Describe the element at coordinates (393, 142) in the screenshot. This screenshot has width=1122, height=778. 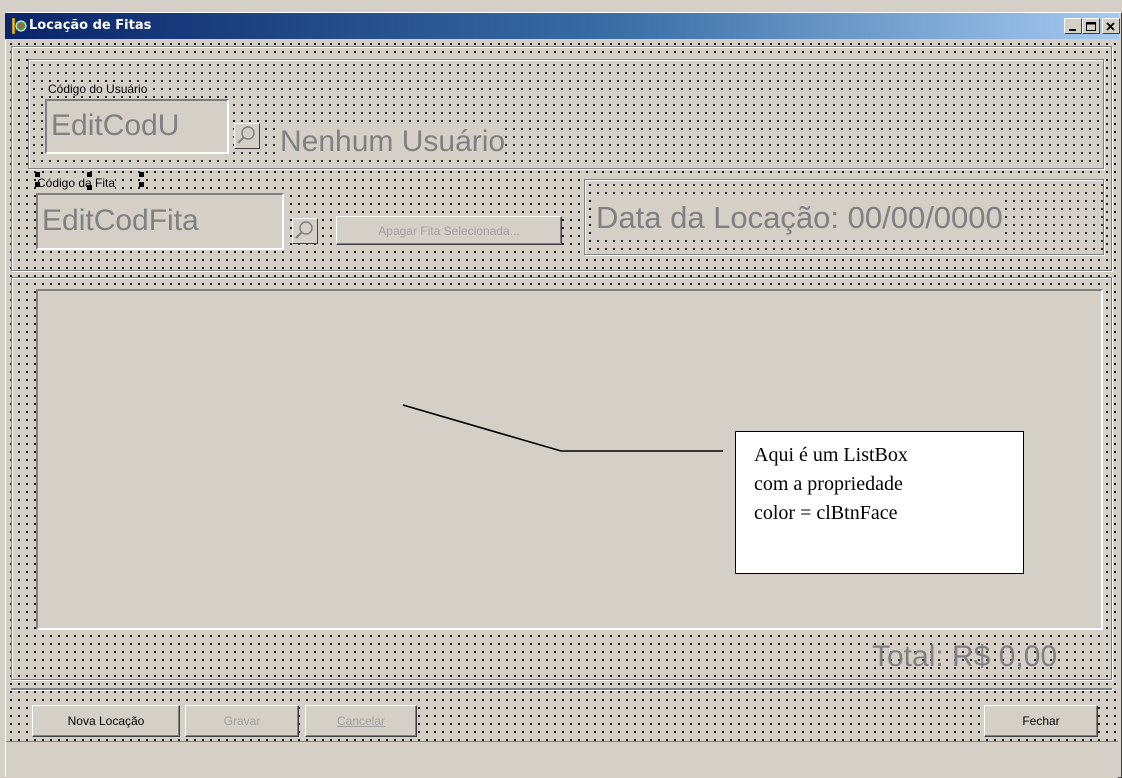
I see `user-name-label: Nenhum Usuário` at that location.